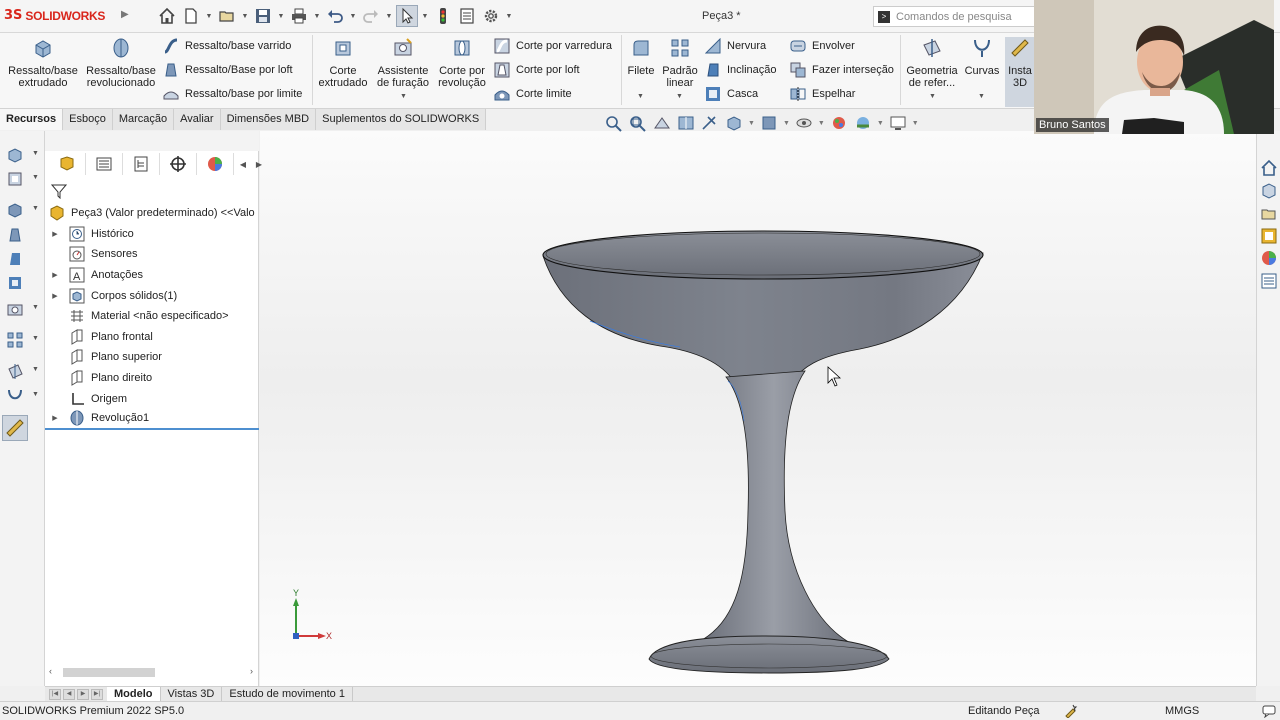 The height and width of the screenshot is (720, 1280). Describe the element at coordinates (822, 94) in the screenshot. I see `mirror-button: Espelhar` at that location.